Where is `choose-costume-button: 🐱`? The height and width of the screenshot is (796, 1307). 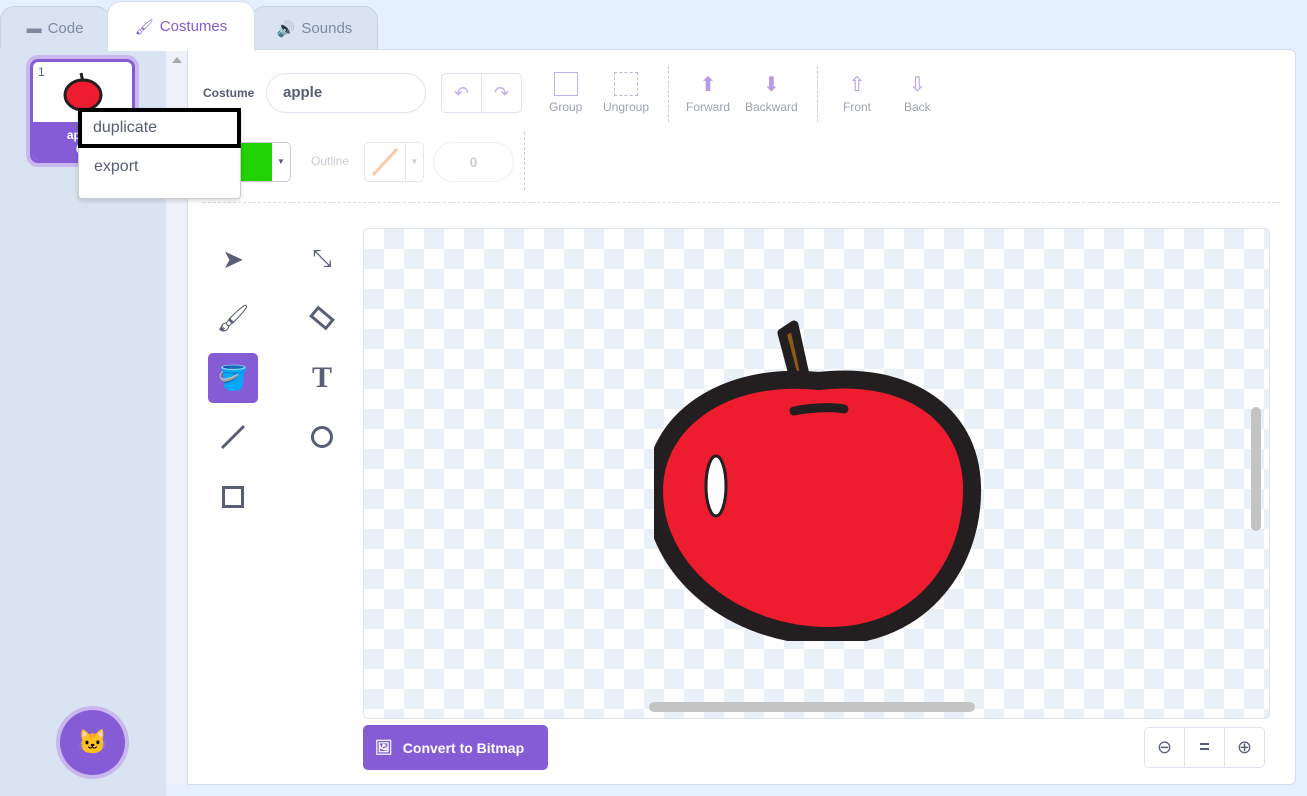
choose-costume-button: 🐱 is located at coordinates (92, 742).